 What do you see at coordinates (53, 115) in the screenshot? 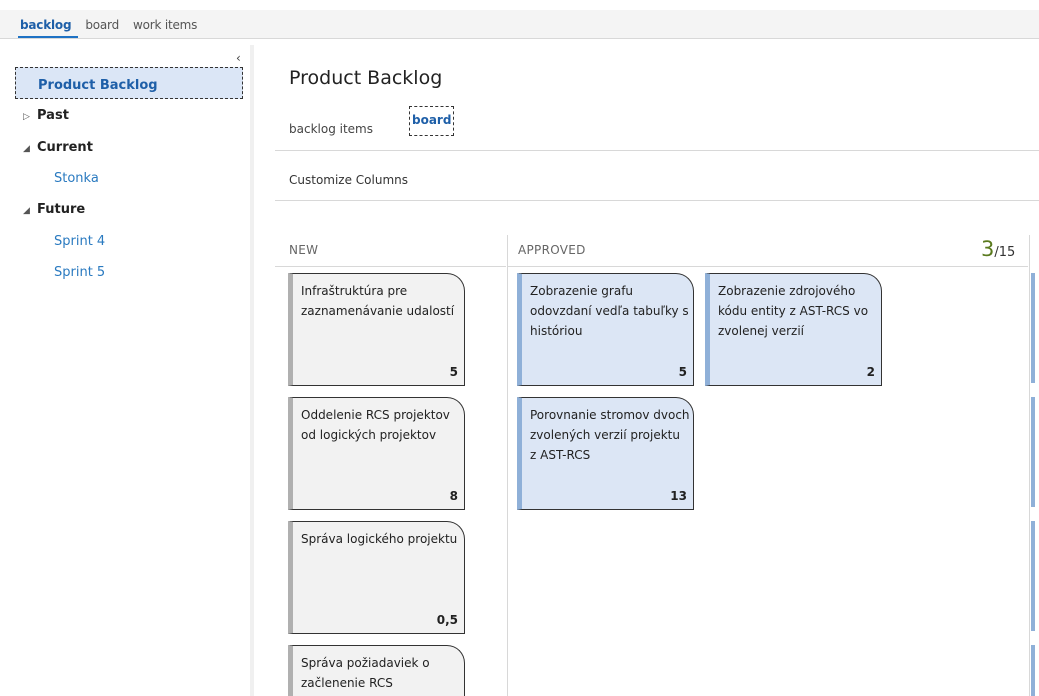
I see `sidebar-item-label: Past` at bounding box center [53, 115].